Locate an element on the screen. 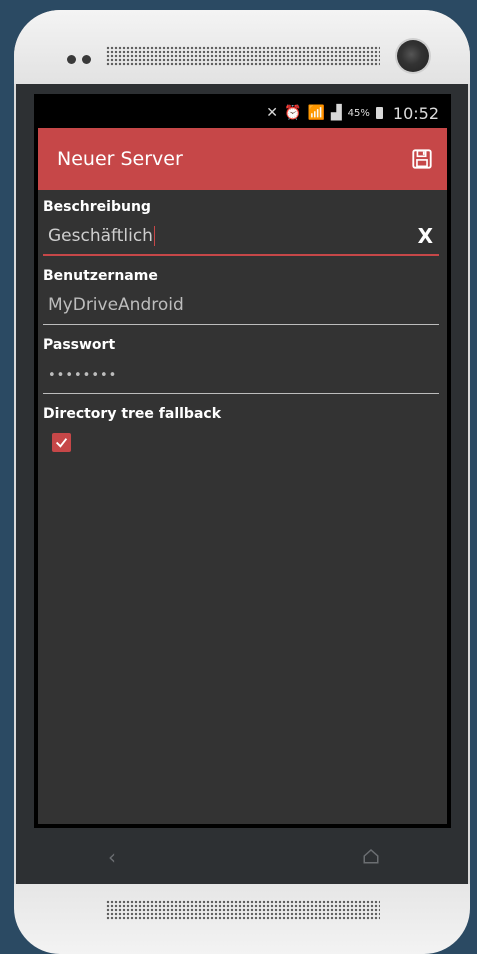 The height and width of the screenshot is (954, 477). description-value: Geschäftlich is located at coordinates (100, 236).